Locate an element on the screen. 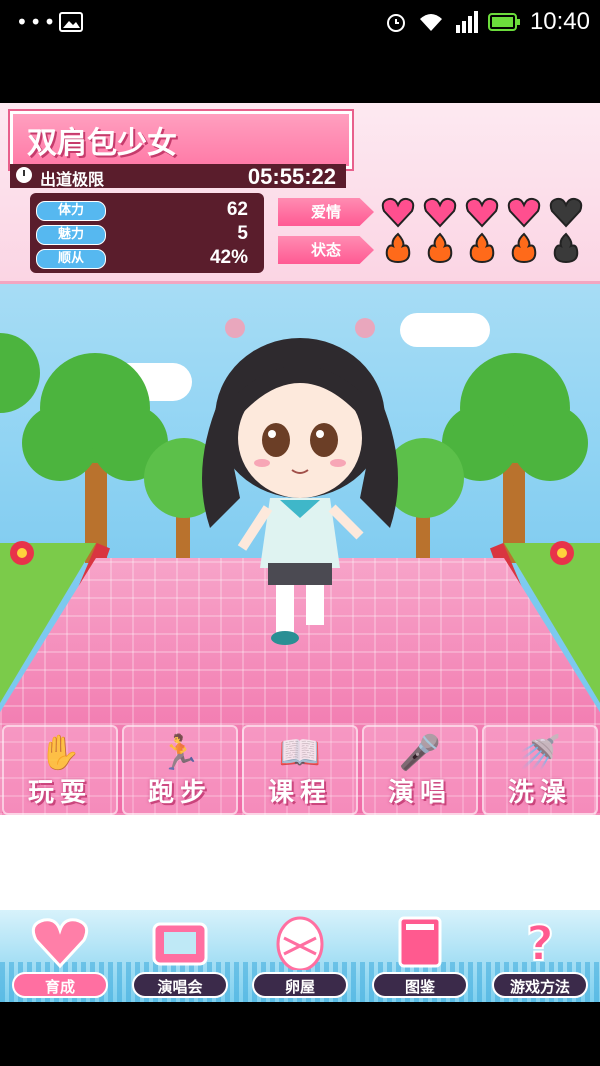 This screenshot has height=1066, width=600. question-icon: ? is located at coordinates (540, 942).